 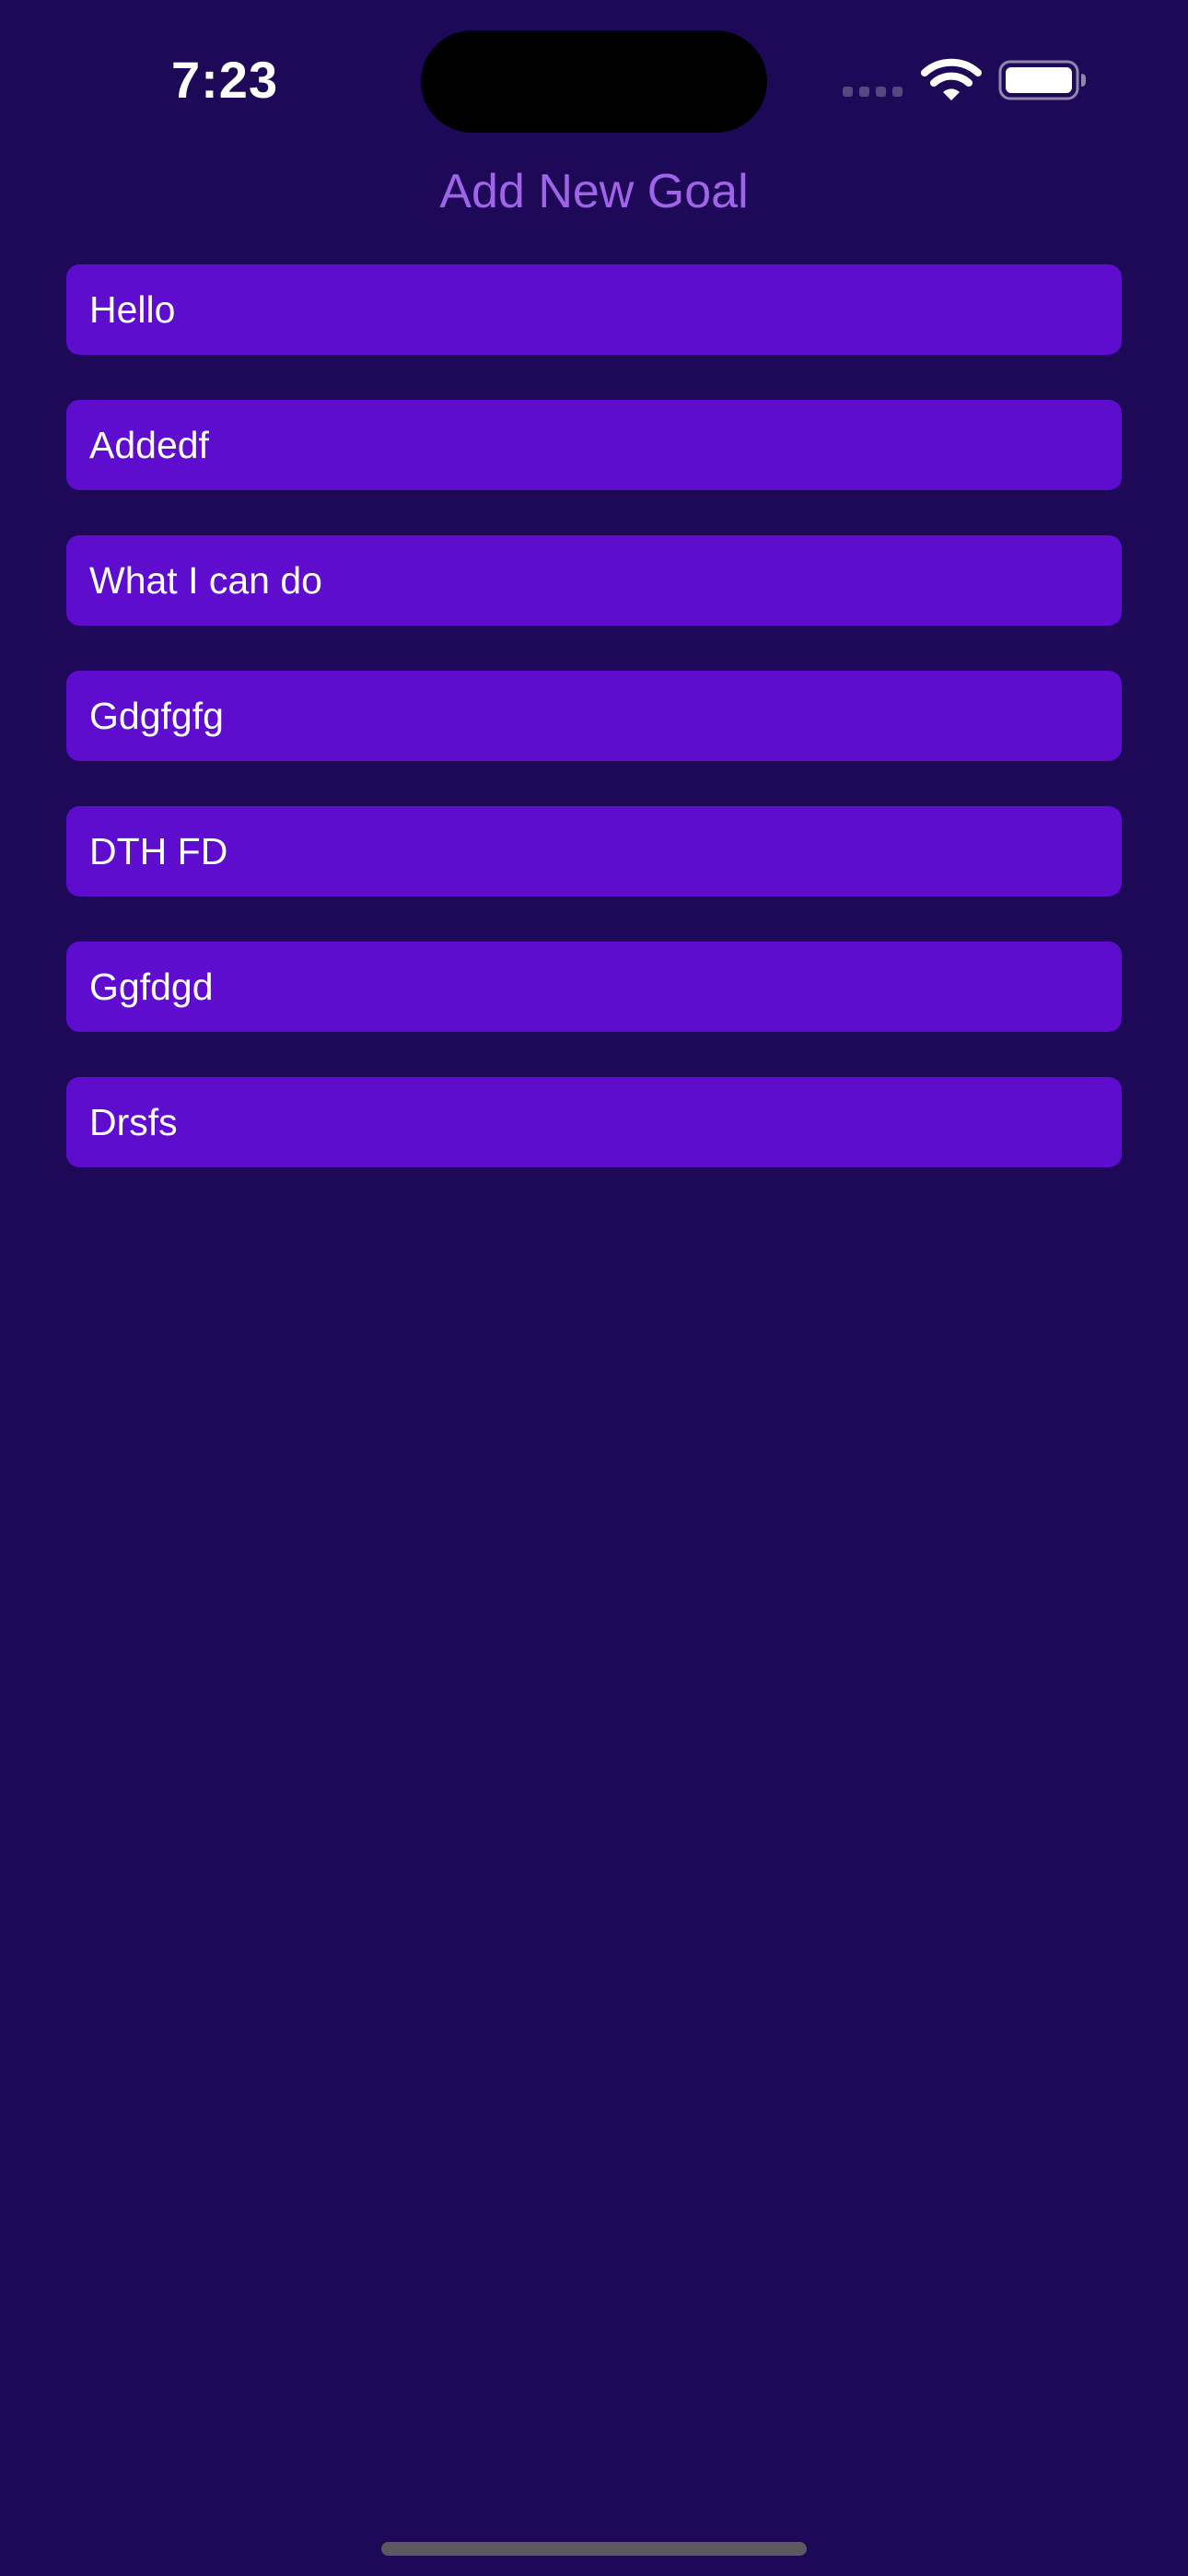 What do you see at coordinates (1042, 80) in the screenshot?
I see `battery-icon` at bounding box center [1042, 80].